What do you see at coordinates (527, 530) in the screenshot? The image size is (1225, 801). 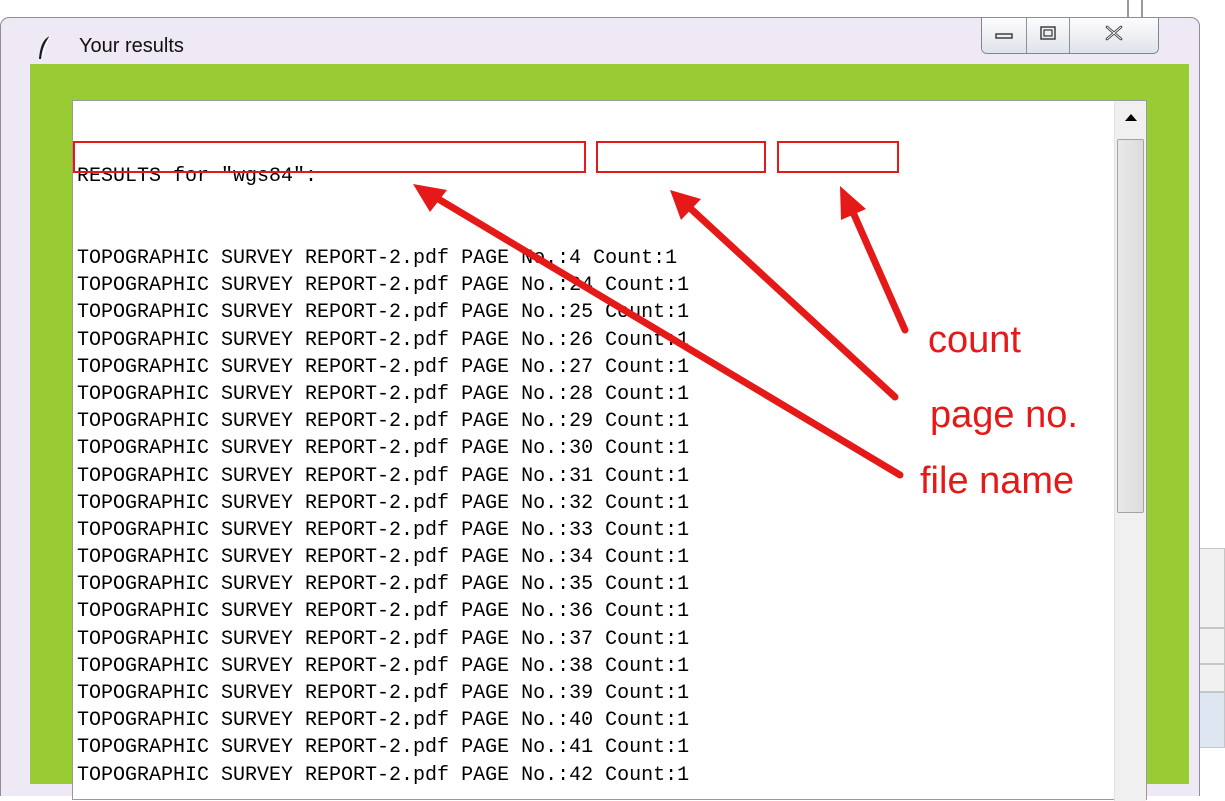 I see `result-page-number: PAGE No.:33` at bounding box center [527, 530].